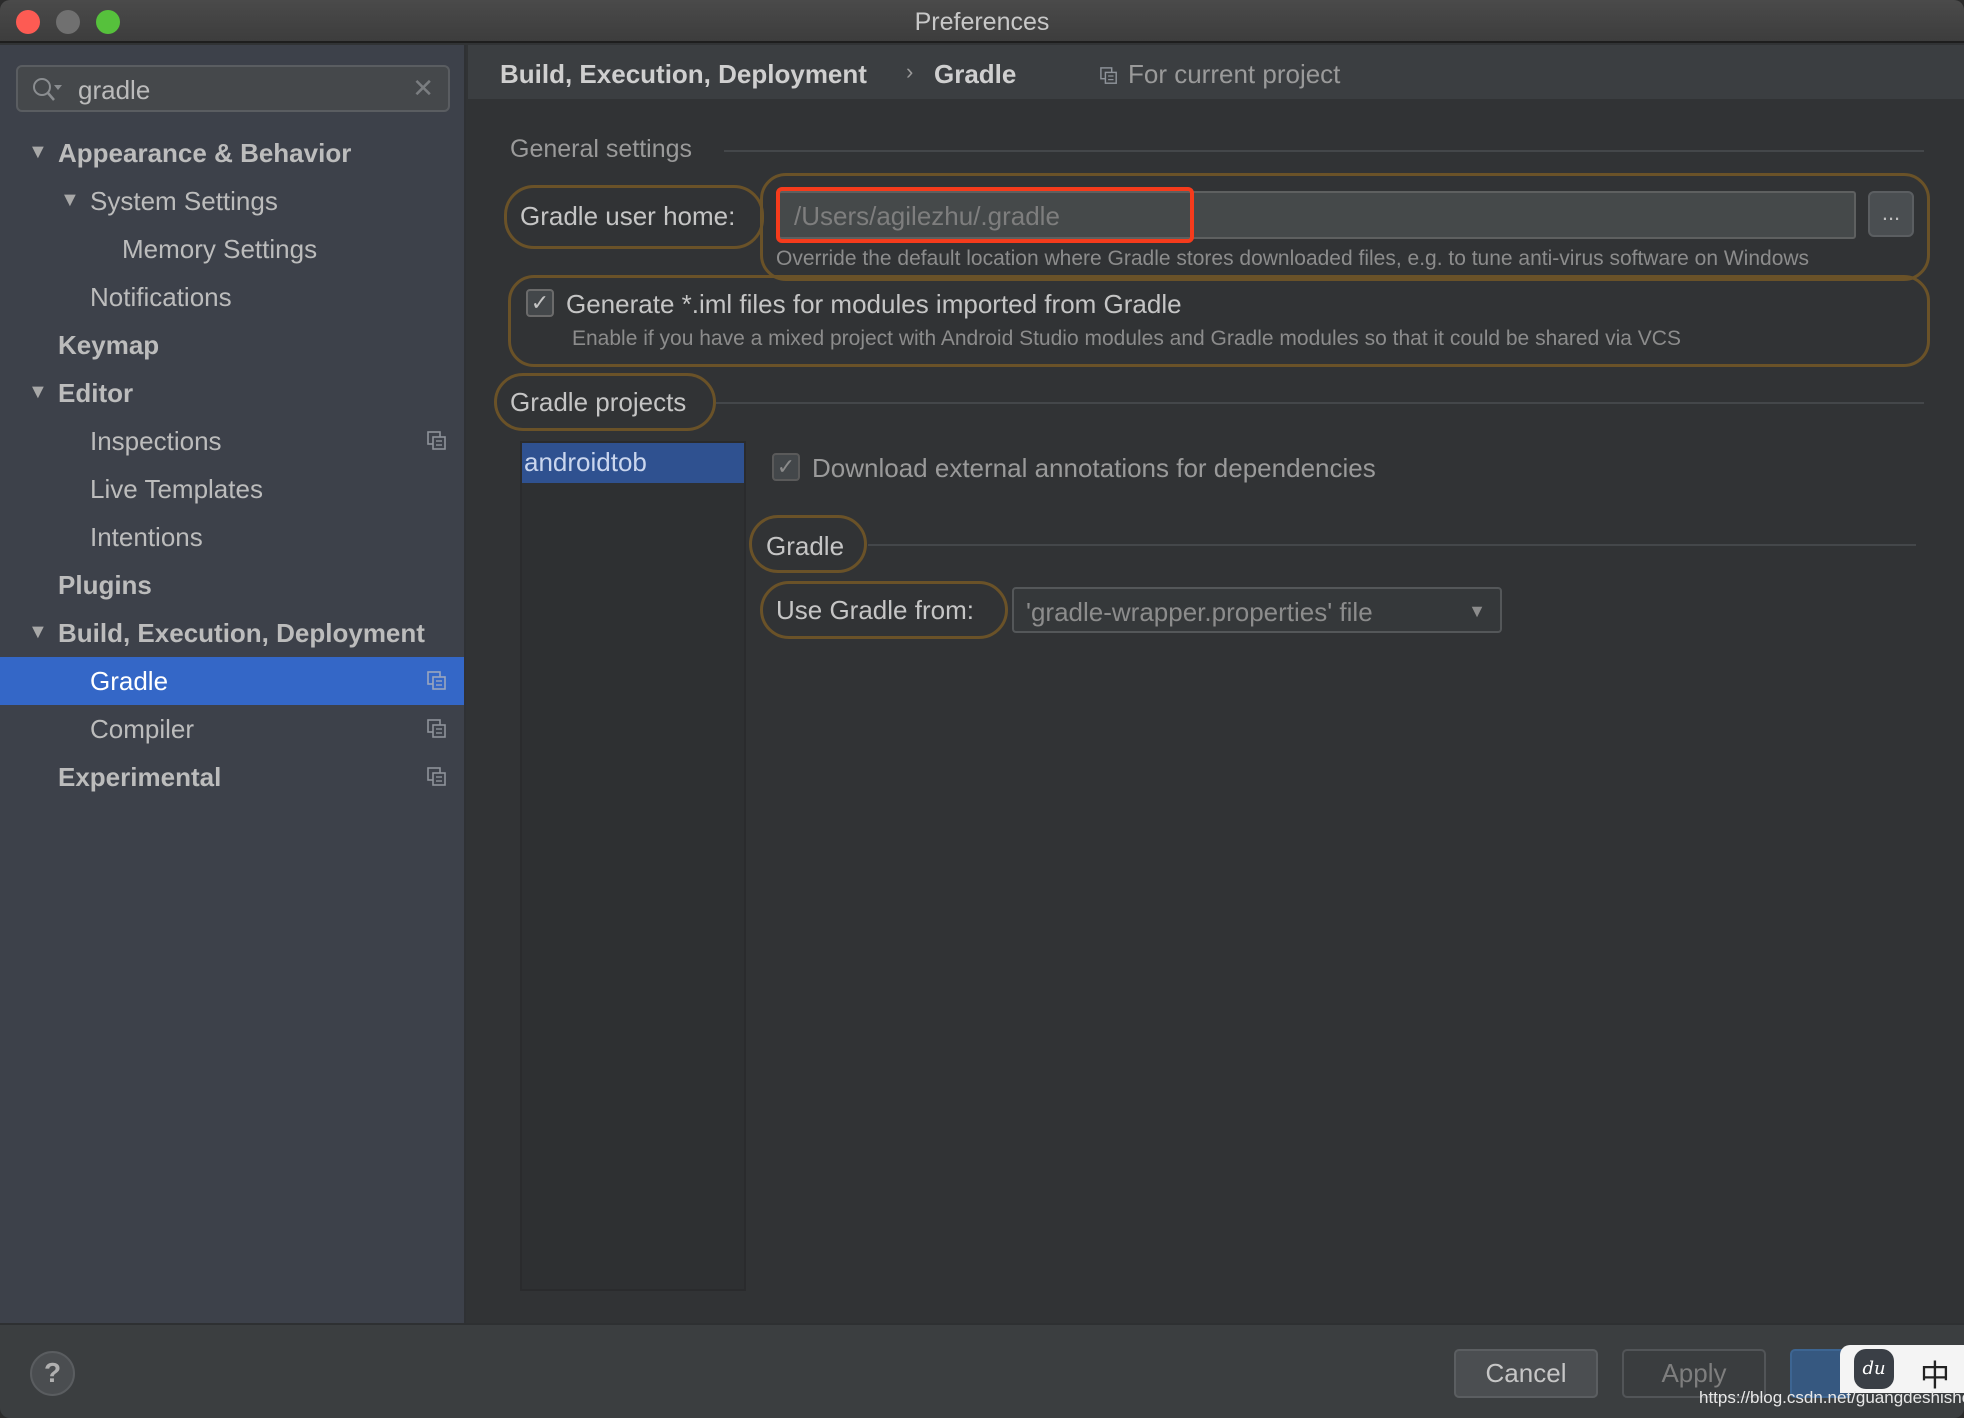  Describe the element at coordinates (540, 303) in the screenshot. I see `generate-iml-checkbox: ✓` at that location.